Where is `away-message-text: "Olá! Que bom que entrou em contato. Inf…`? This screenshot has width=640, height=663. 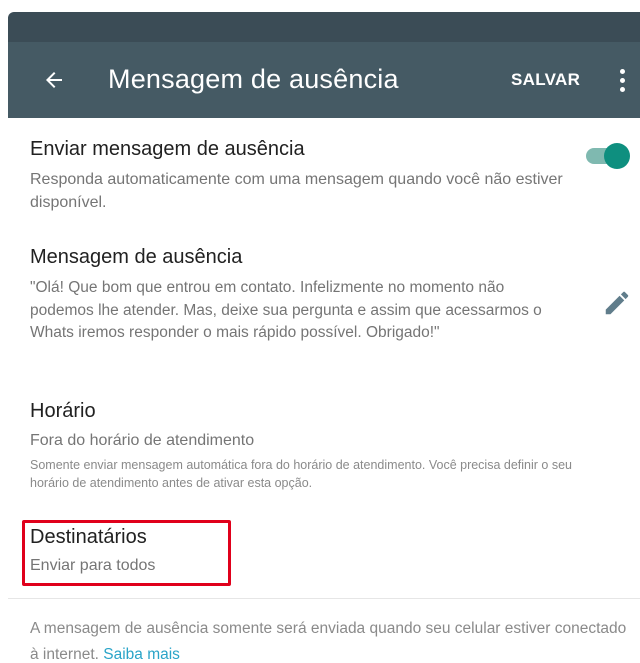
away-message-text: "Olá! Que bom que entrou em contato. Inf… is located at coordinates (286, 310).